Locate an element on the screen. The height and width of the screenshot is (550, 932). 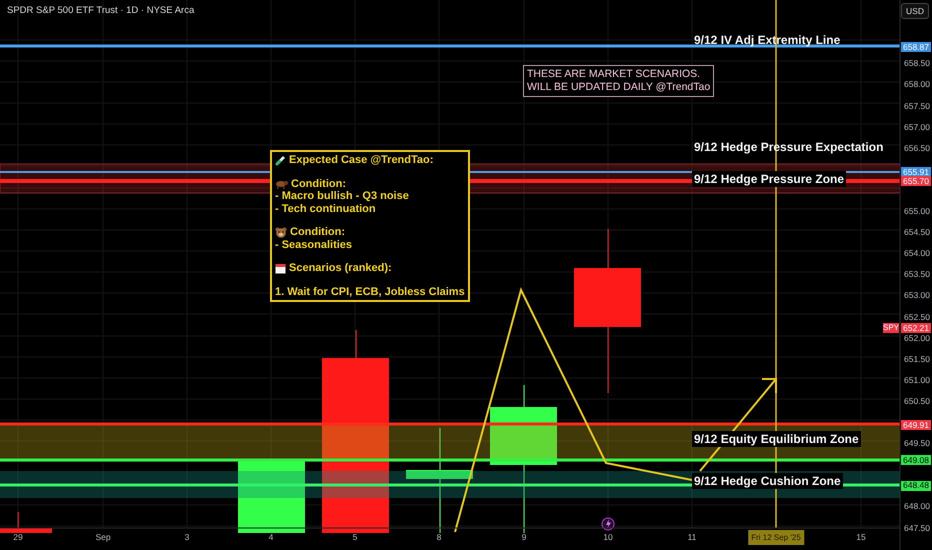
date-tick-label: 8 is located at coordinates (439, 537).